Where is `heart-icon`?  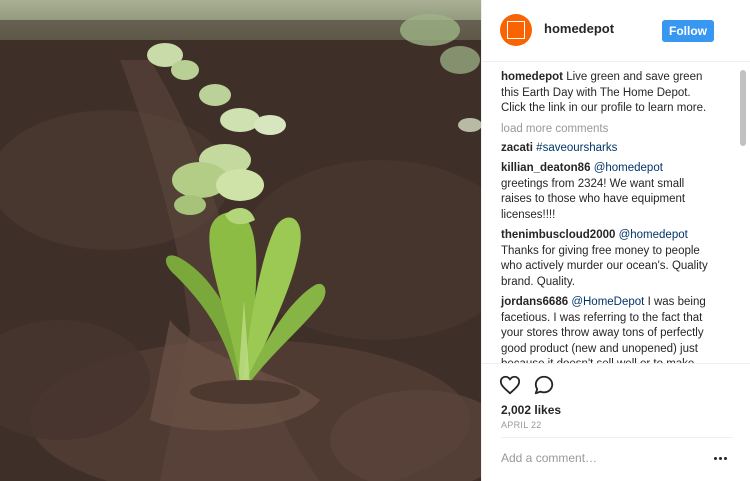
heart-icon is located at coordinates (510, 385).